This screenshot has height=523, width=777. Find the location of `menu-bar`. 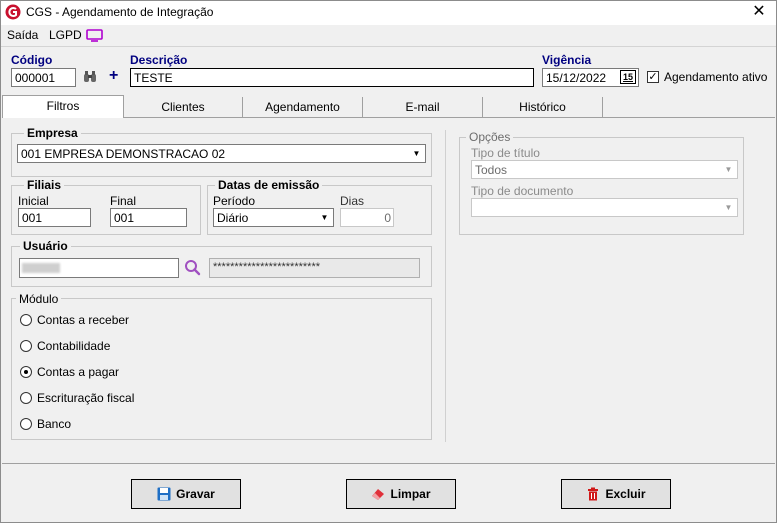

menu-bar is located at coordinates (388, 35).